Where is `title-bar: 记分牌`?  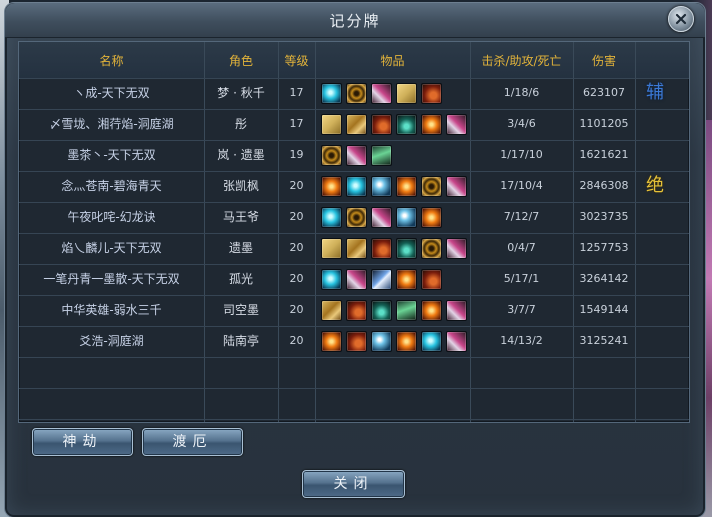
title-bar: 记分牌 is located at coordinates (355, 20).